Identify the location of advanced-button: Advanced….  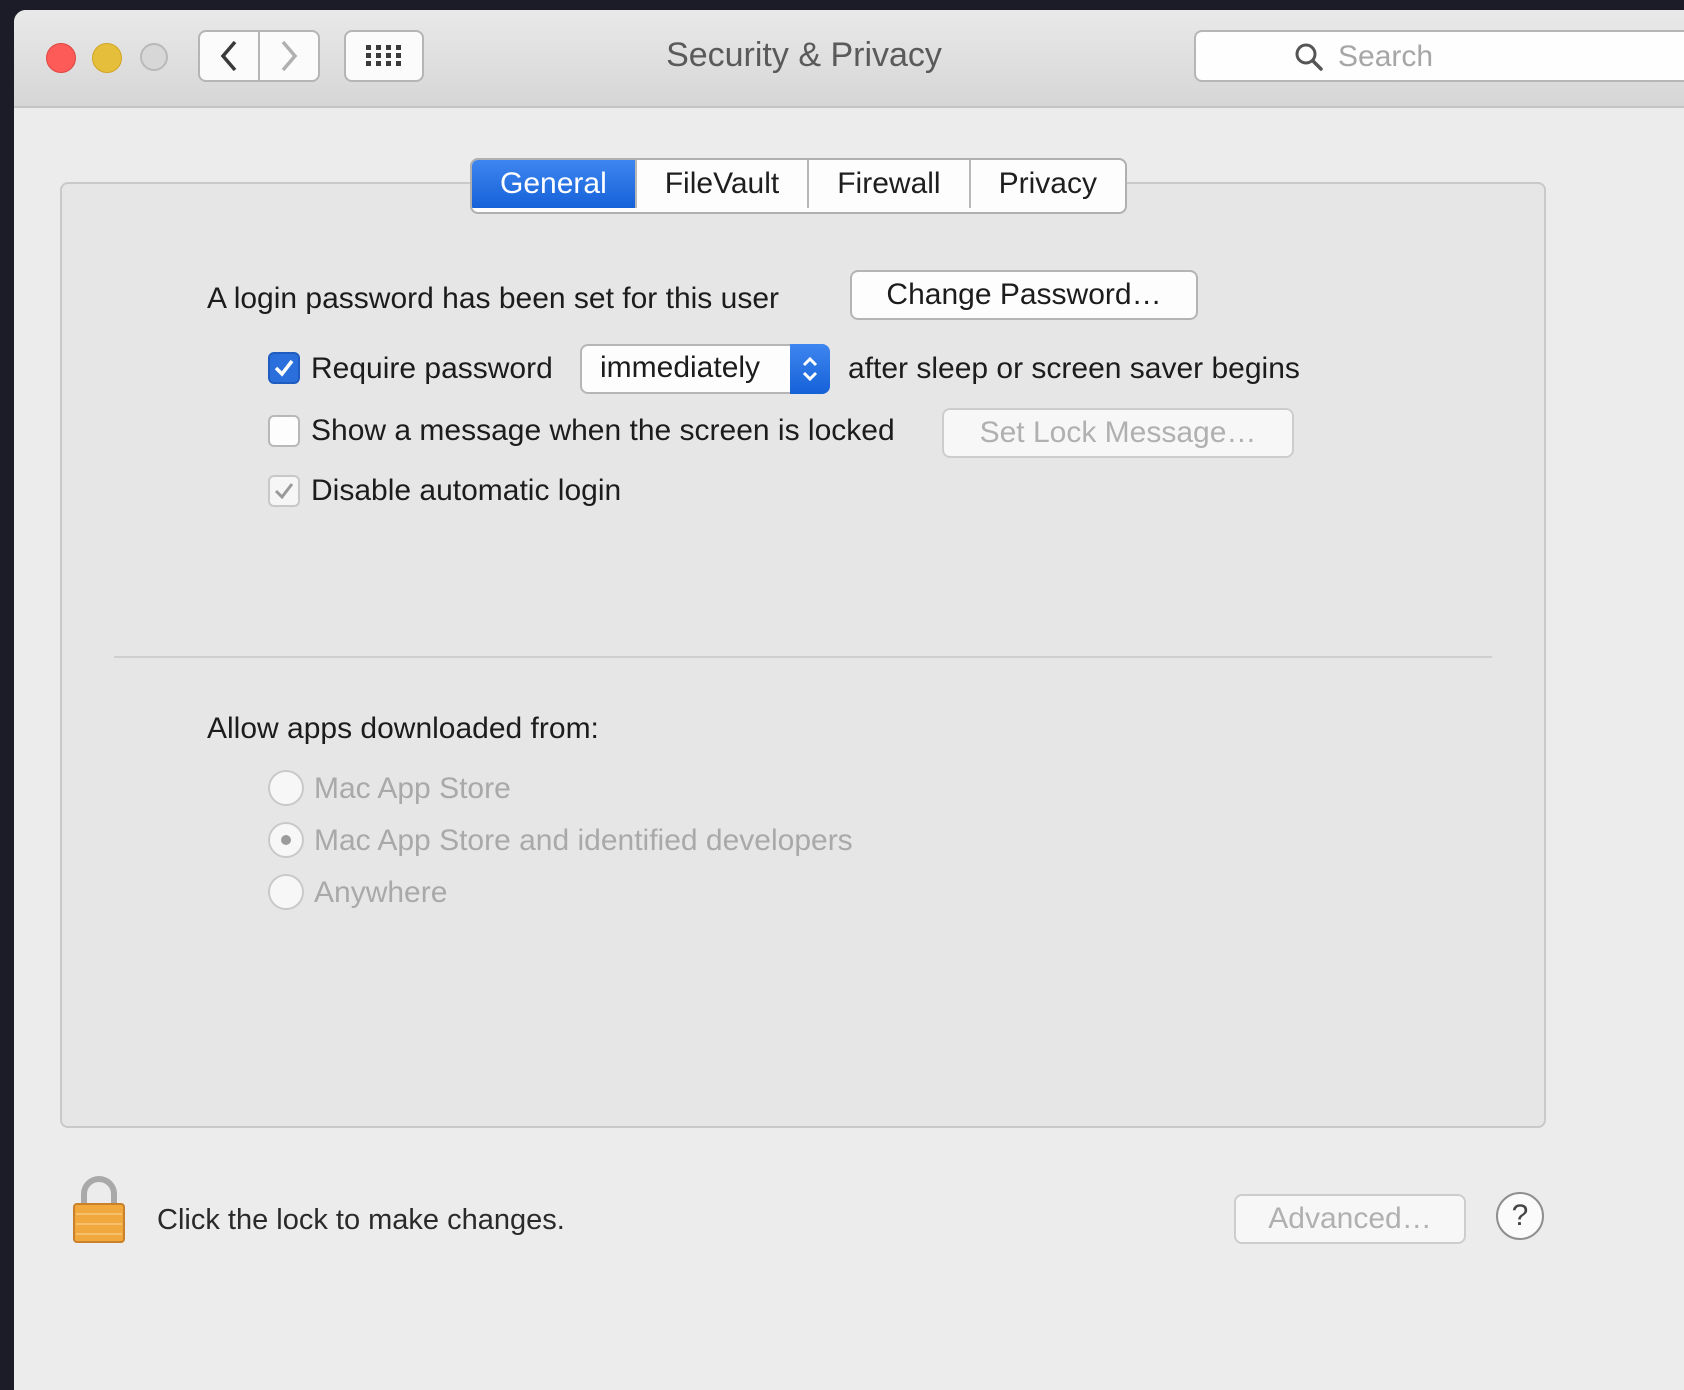
(1350, 1219).